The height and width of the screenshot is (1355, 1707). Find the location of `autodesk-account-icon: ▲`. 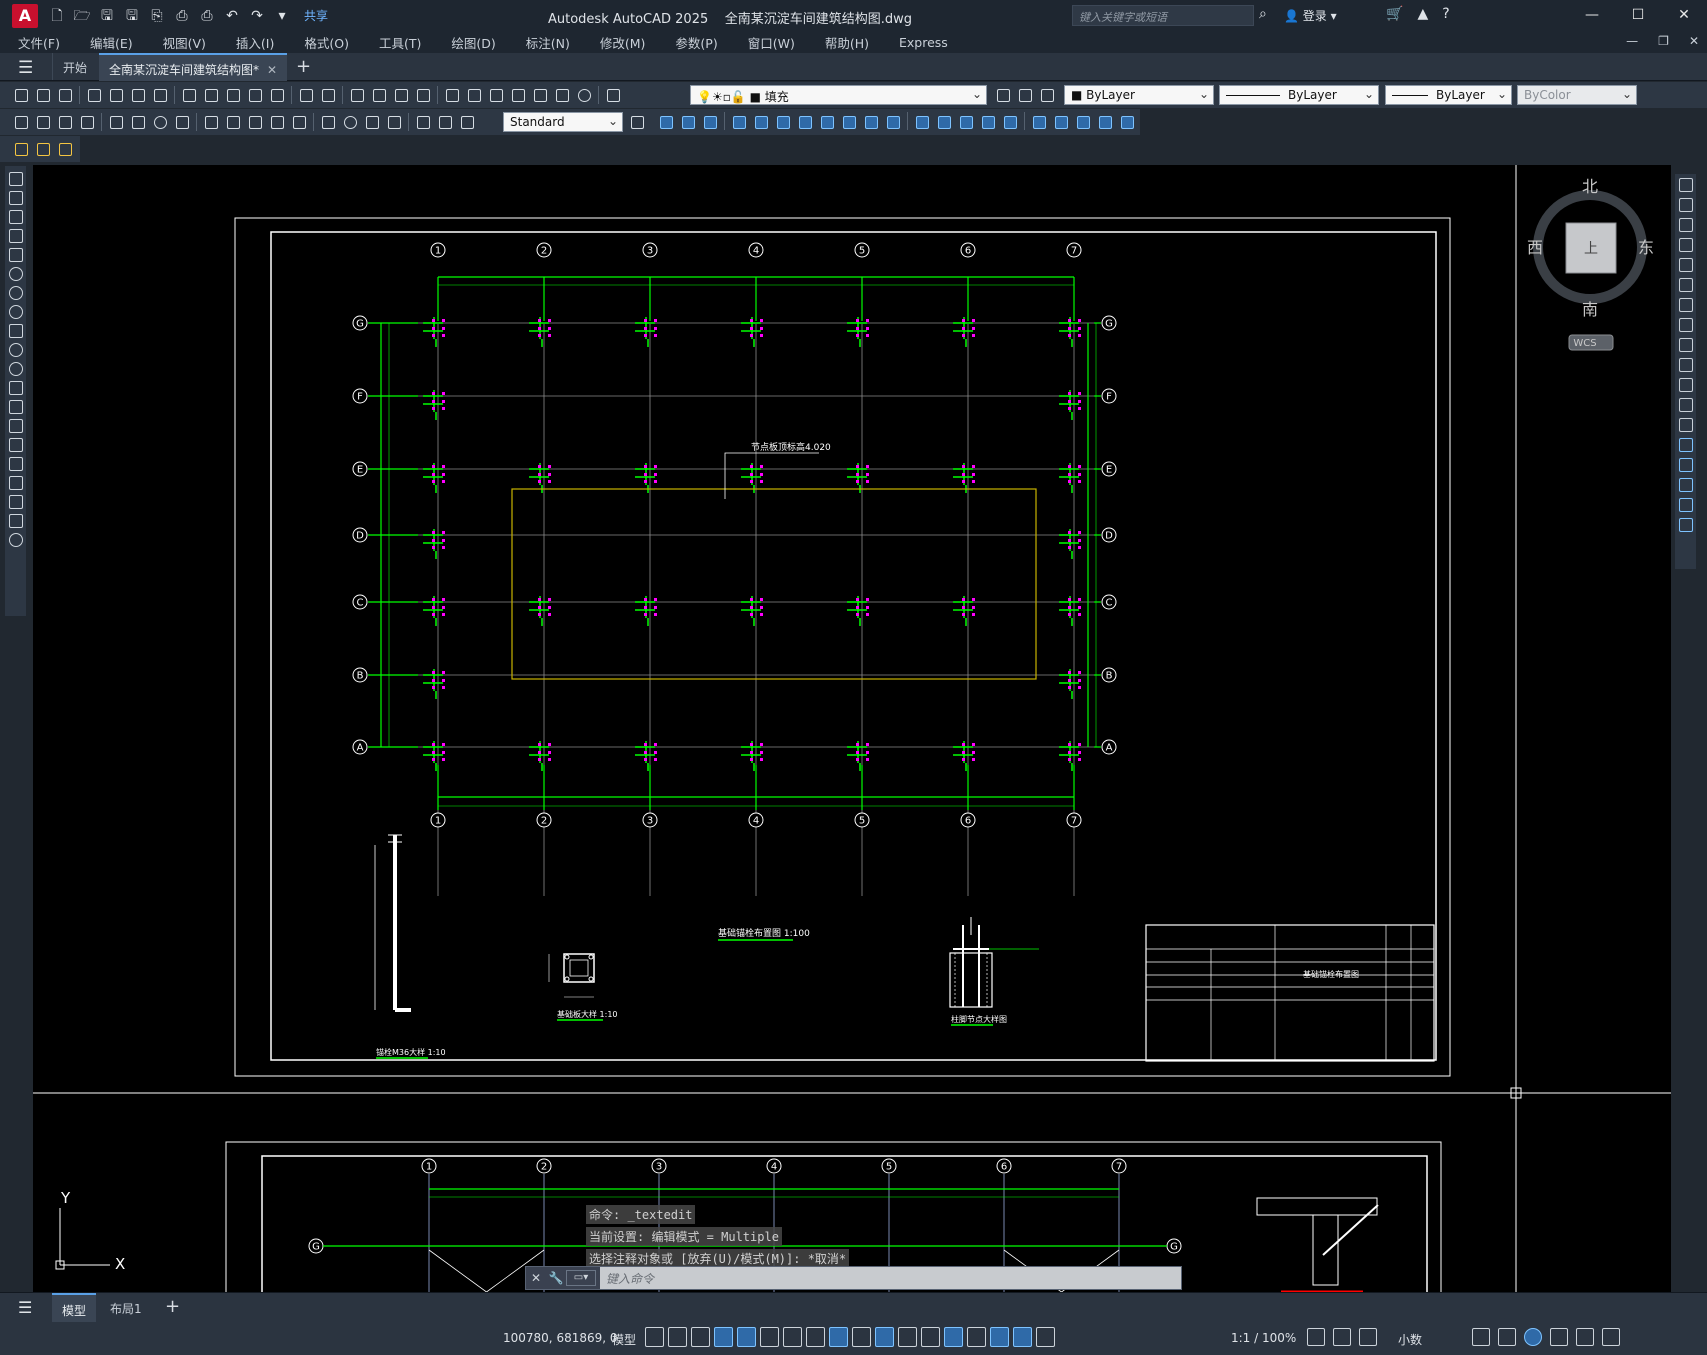

autodesk-account-icon: ▲ is located at coordinates (1422, 14).